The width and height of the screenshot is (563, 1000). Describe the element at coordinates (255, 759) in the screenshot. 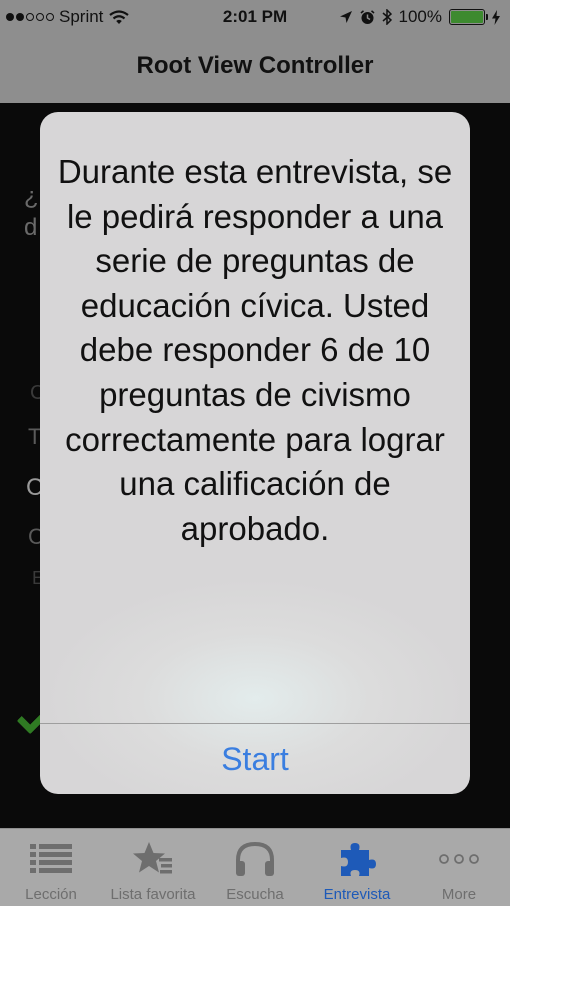

I see `start-button: Start` at that location.